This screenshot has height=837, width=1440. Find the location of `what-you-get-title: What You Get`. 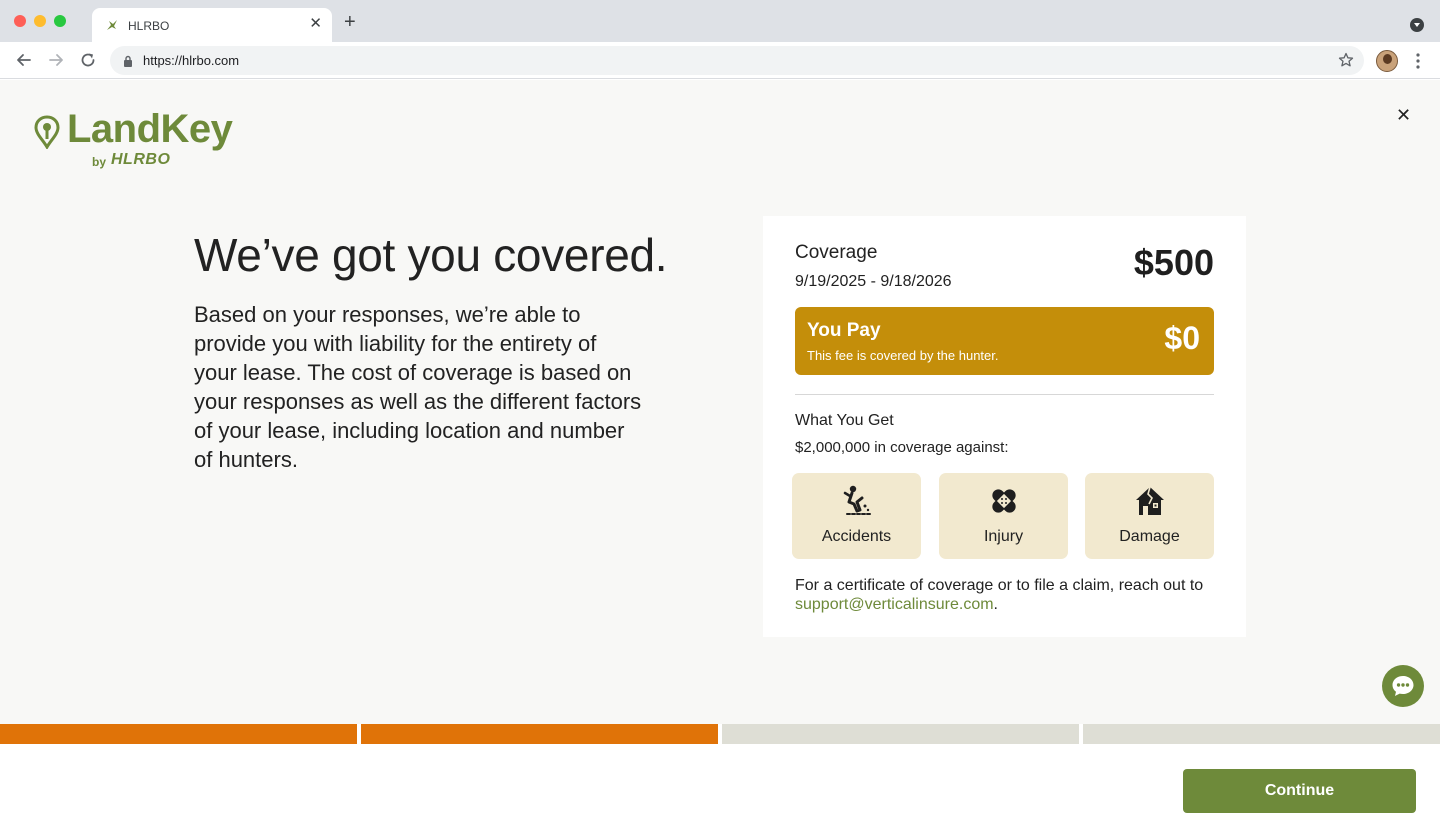

what-you-get-title: What You Get is located at coordinates (844, 420).